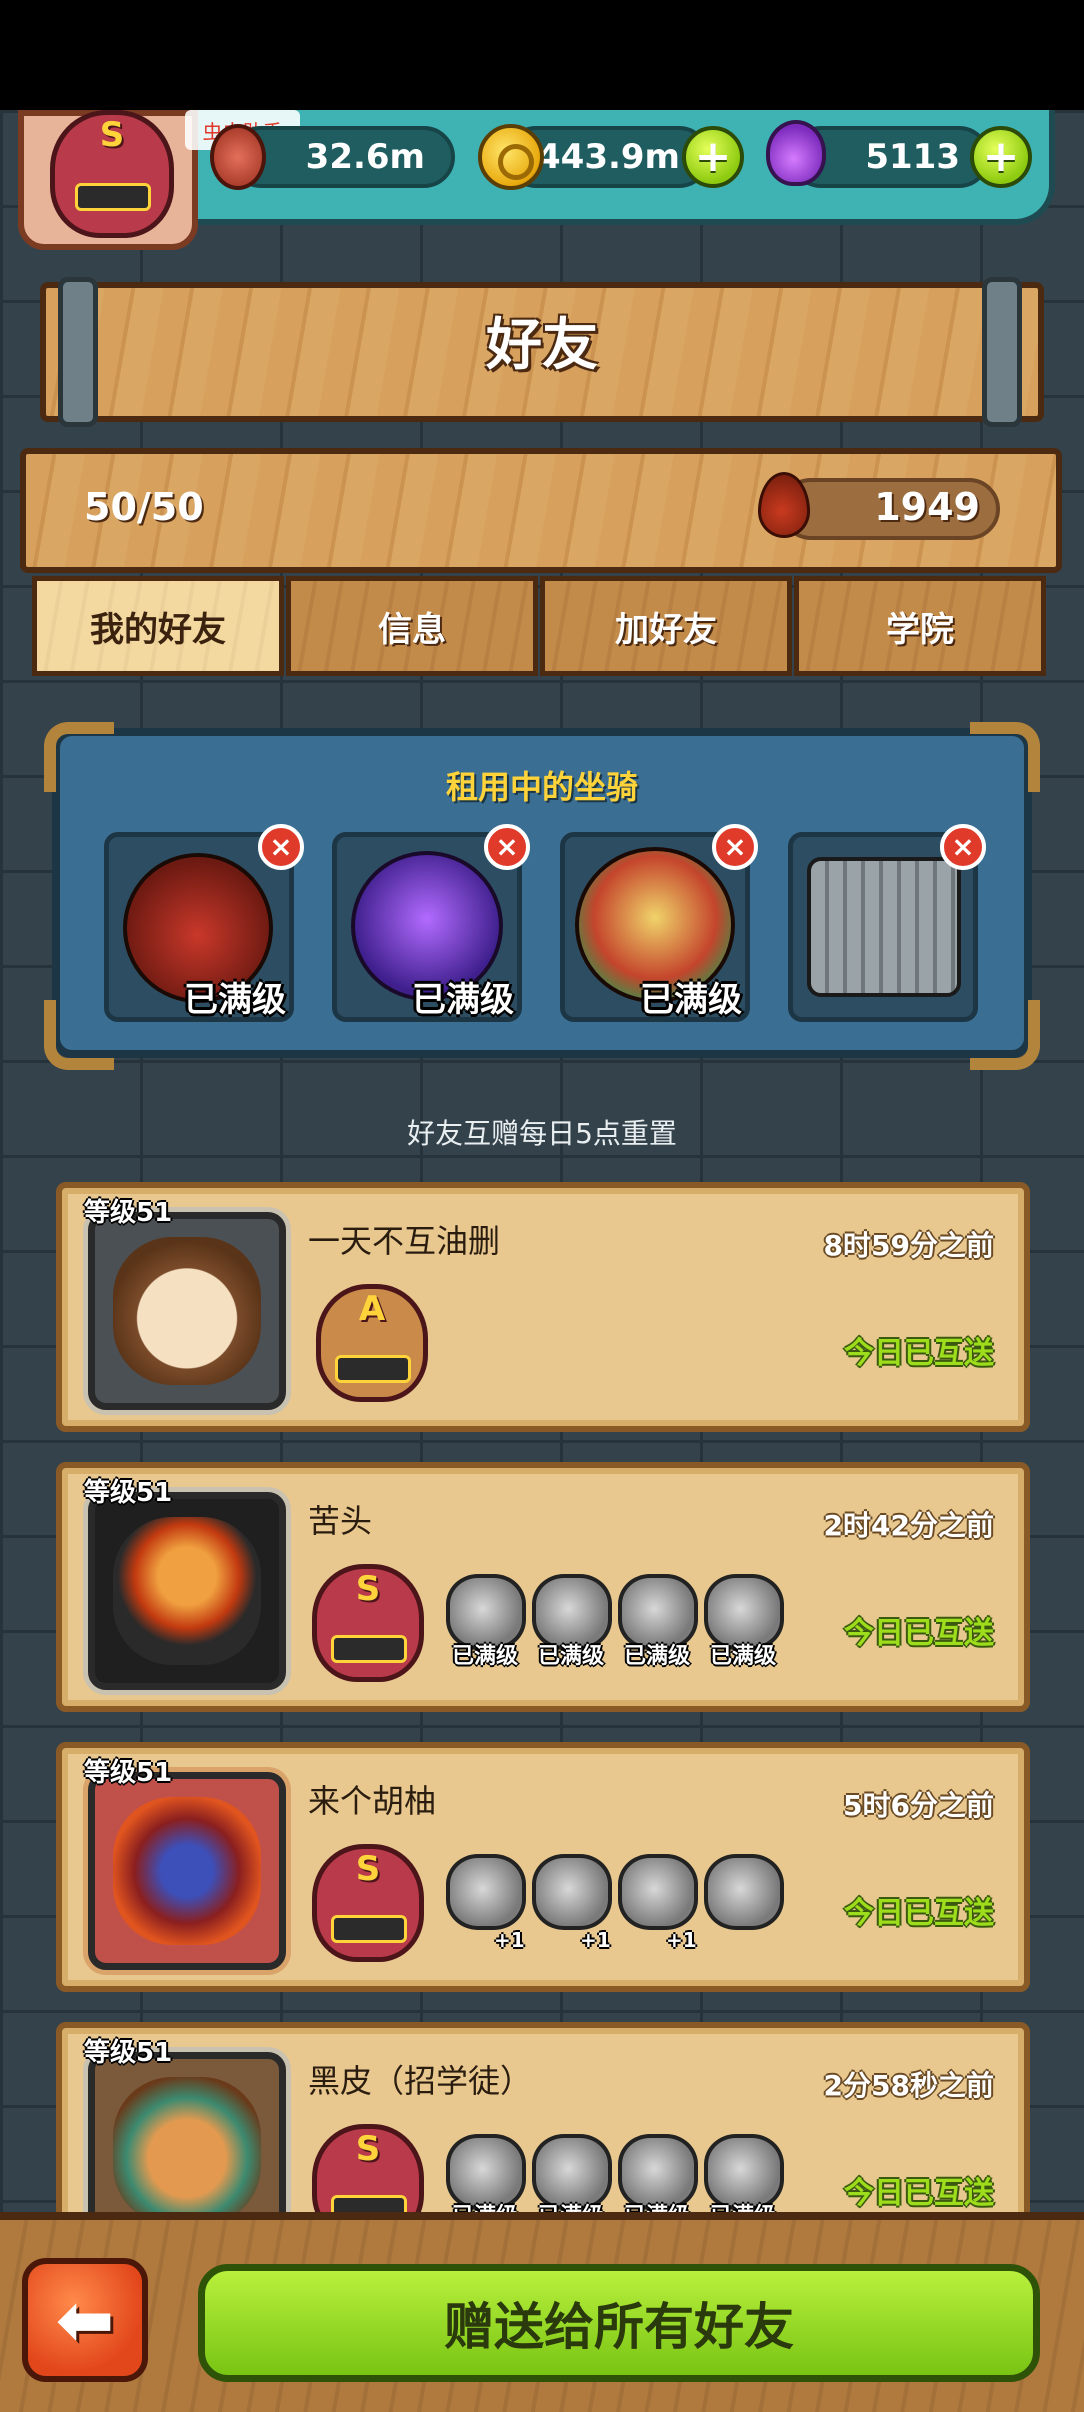 This screenshot has height=2412, width=1084. I want to click on meat-value: 32.6m, so click(365, 157).